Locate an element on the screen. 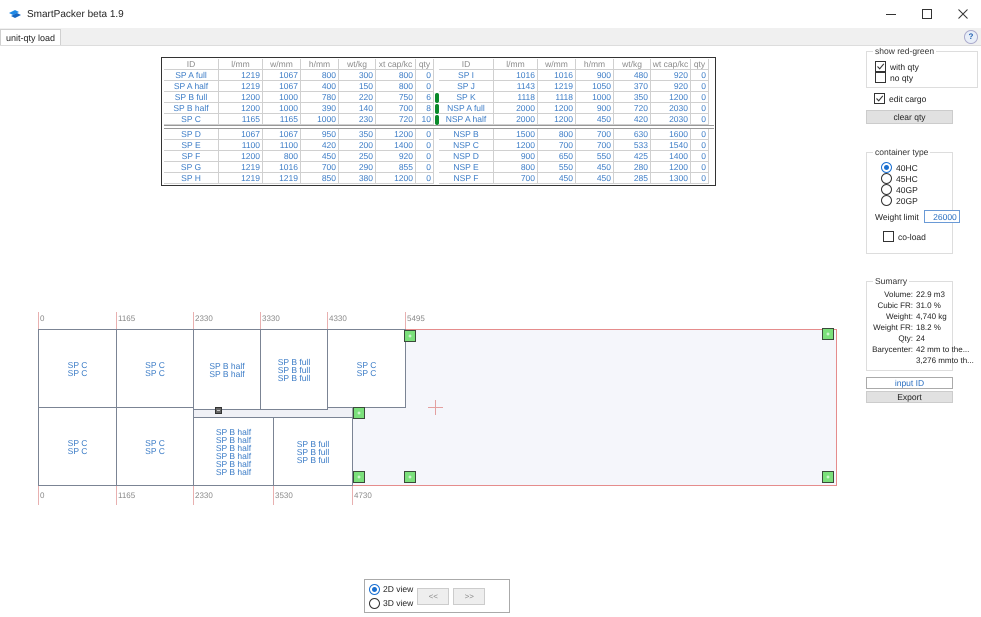 The image size is (981, 617). help-button: ? is located at coordinates (971, 37).